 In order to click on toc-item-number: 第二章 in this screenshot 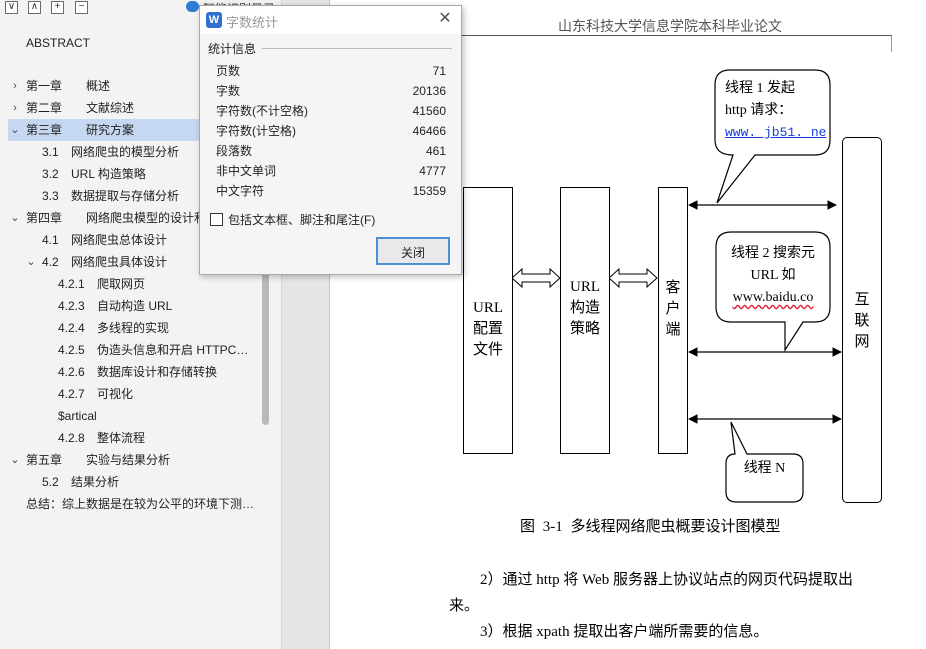, I will do `click(44, 108)`.